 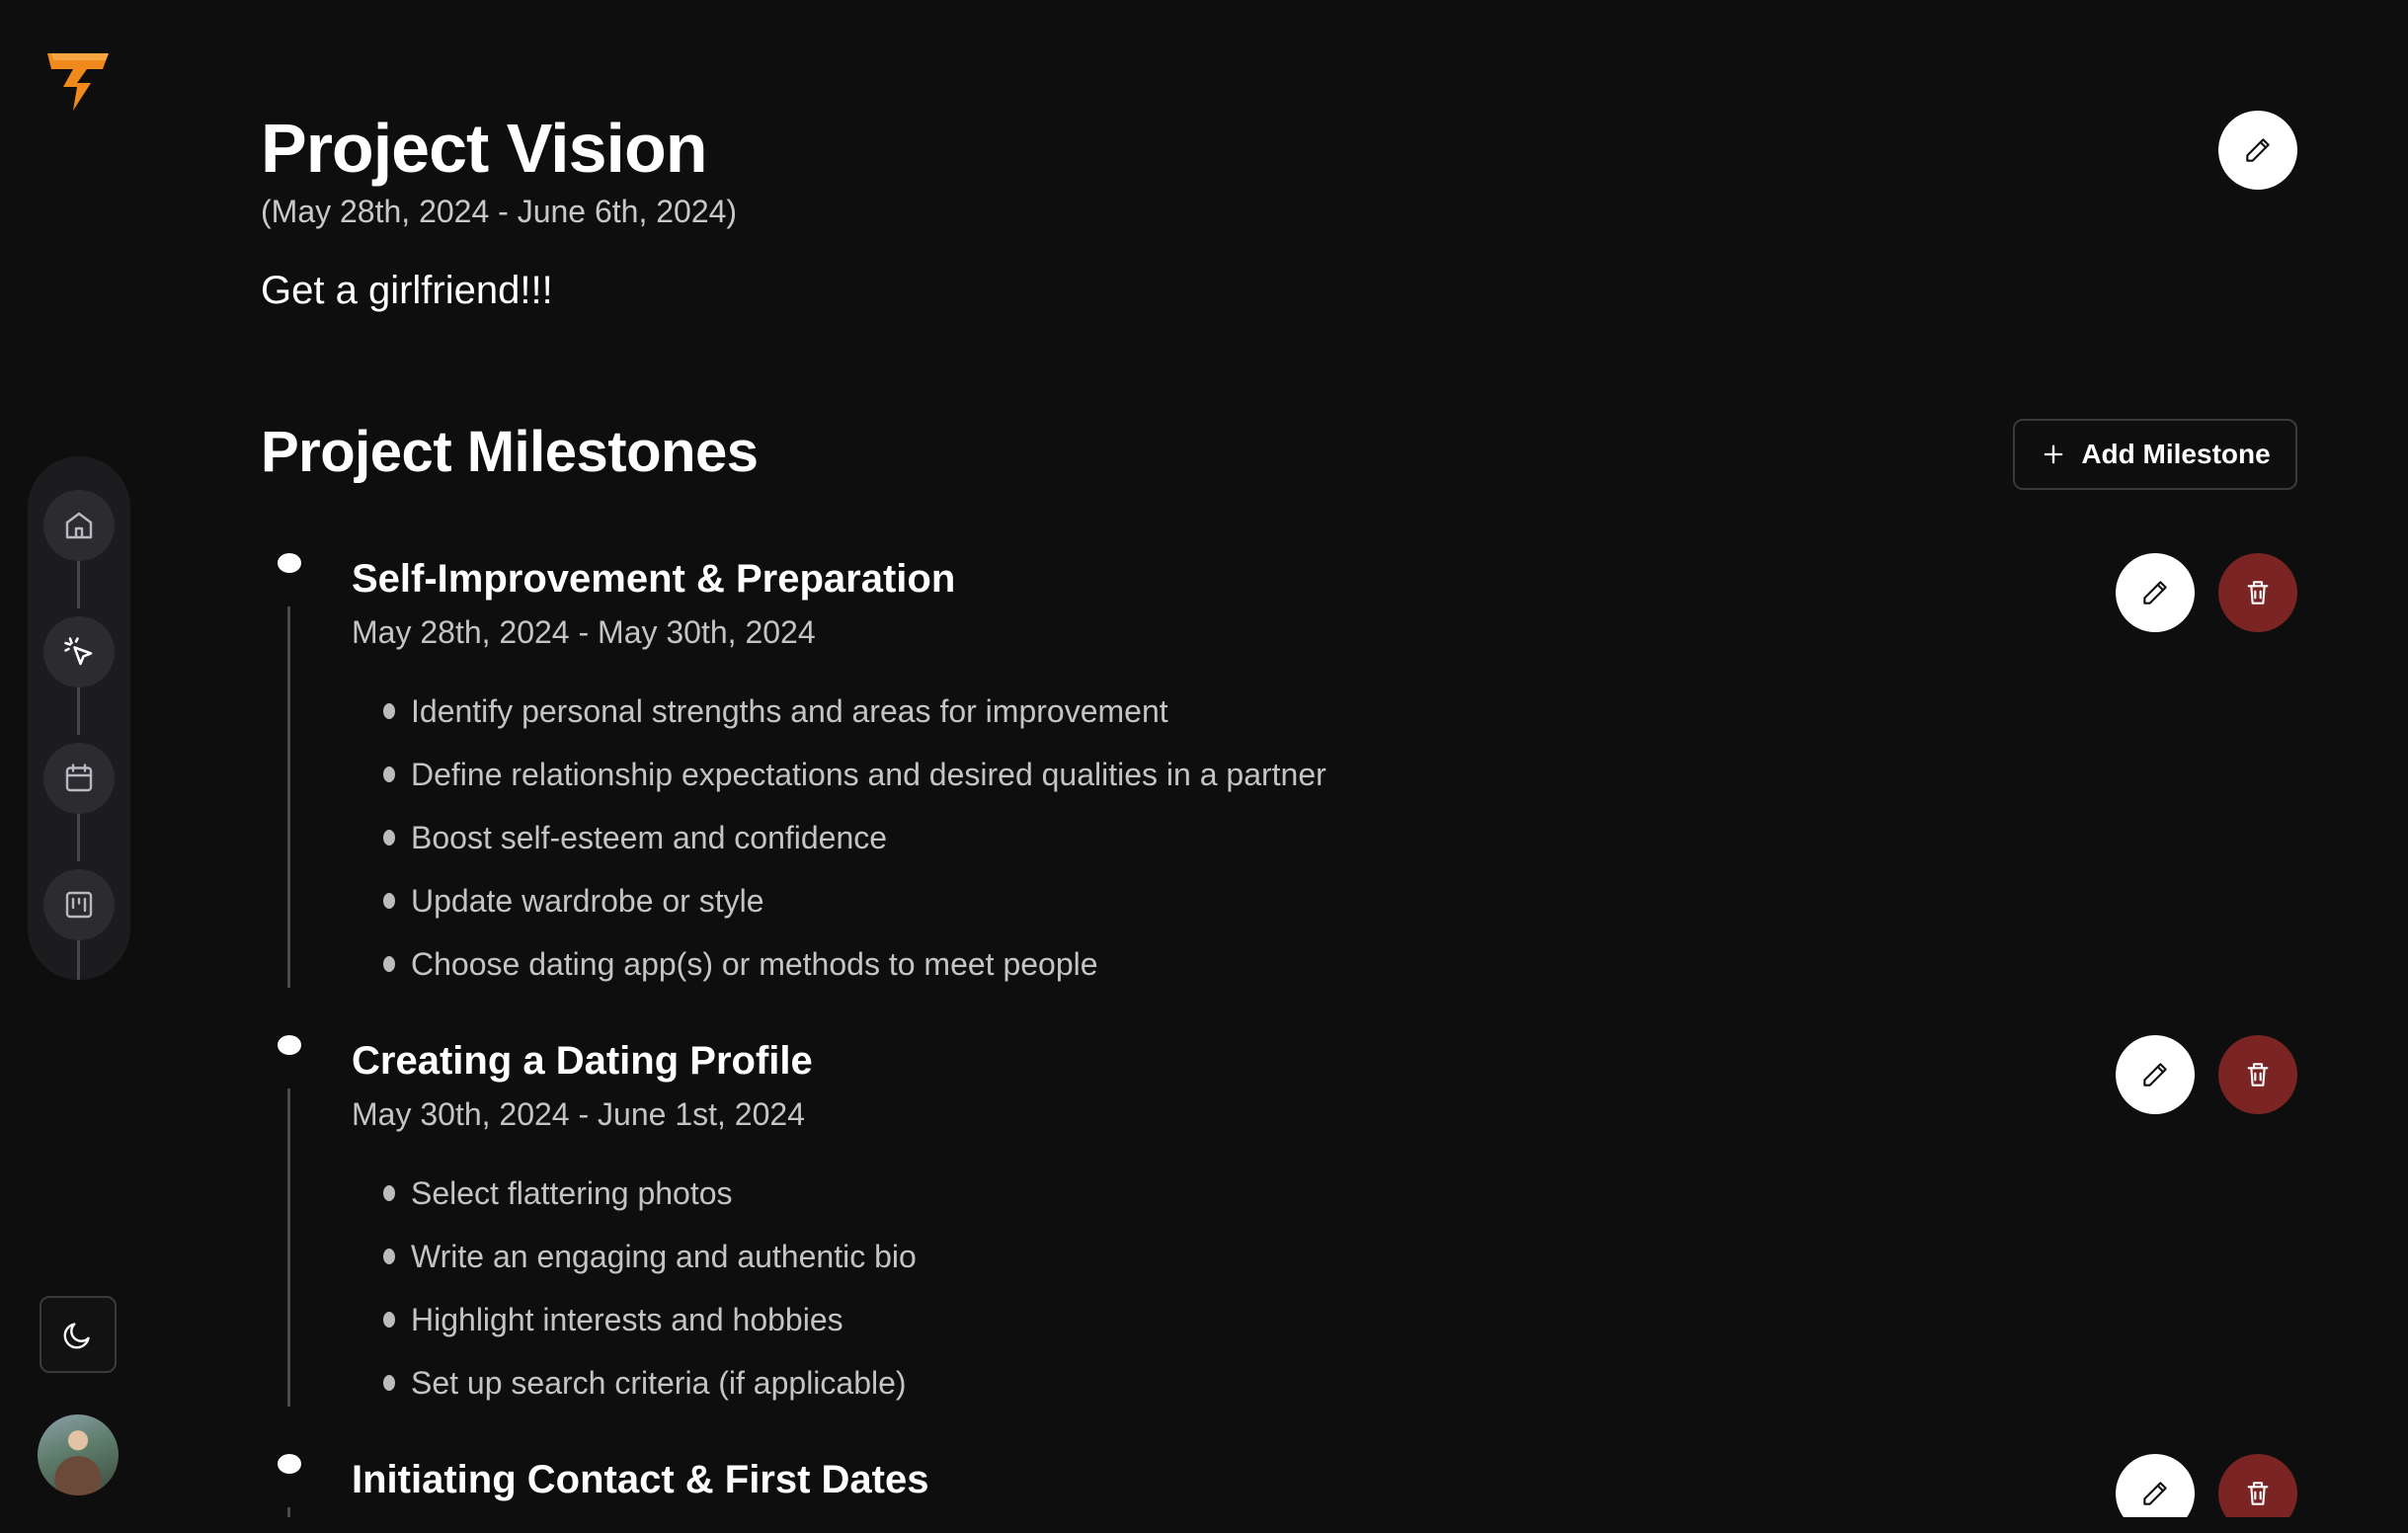 I want to click on milestone-task: Write an engaging and authentic bio, so click(x=664, y=1256).